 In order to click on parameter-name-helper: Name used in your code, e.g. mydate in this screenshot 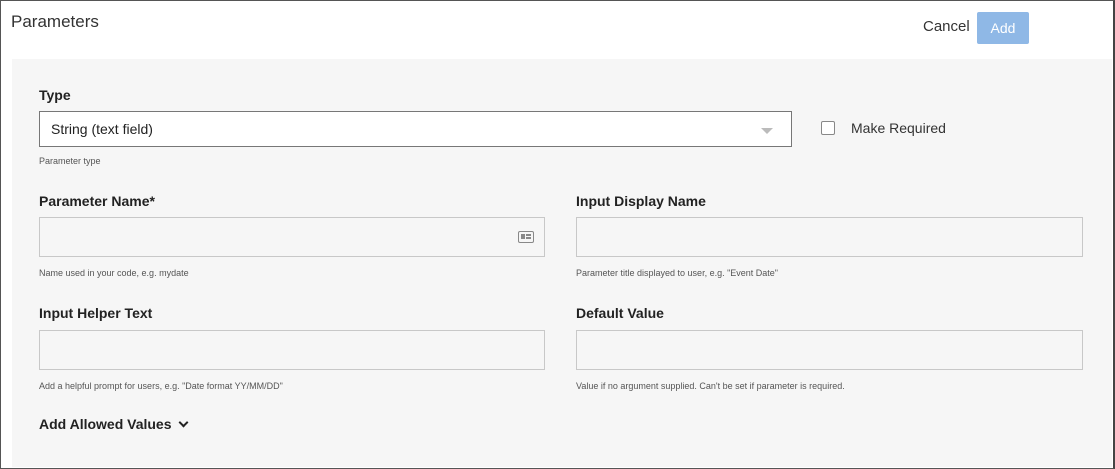, I will do `click(114, 273)`.